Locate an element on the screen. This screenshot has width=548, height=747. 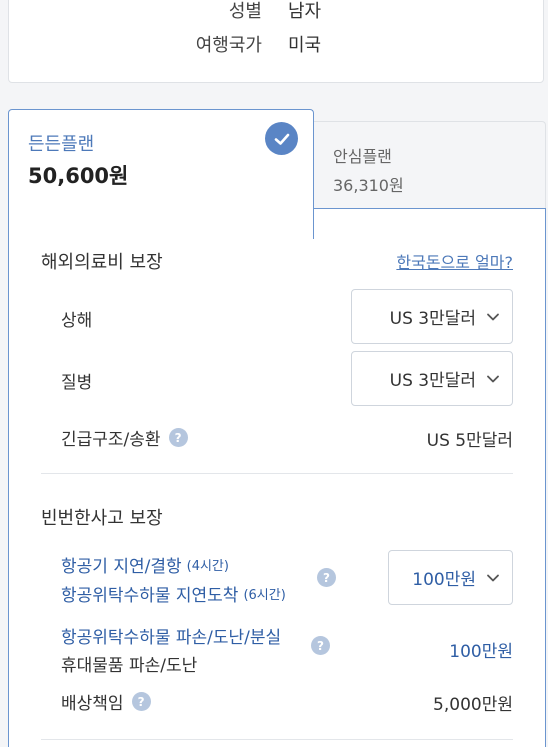
flight-delay-label: 항공기 지연/결항 (4시간) is located at coordinates (145, 564).